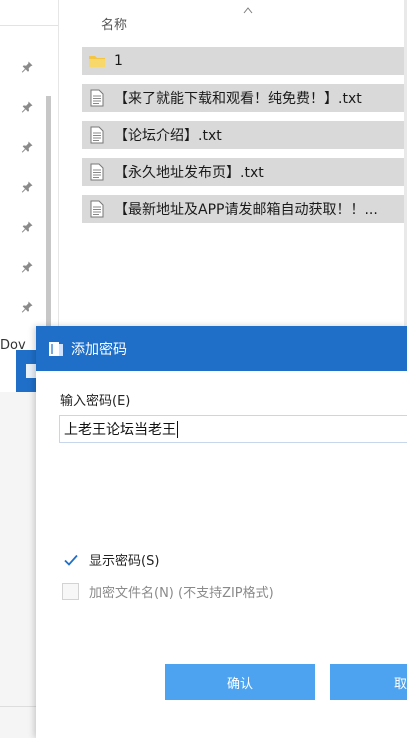 This screenshot has width=407, height=738. What do you see at coordinates (97, 61) in the screenshot?
I see `folder-icon` at bounding box center [97, 61].